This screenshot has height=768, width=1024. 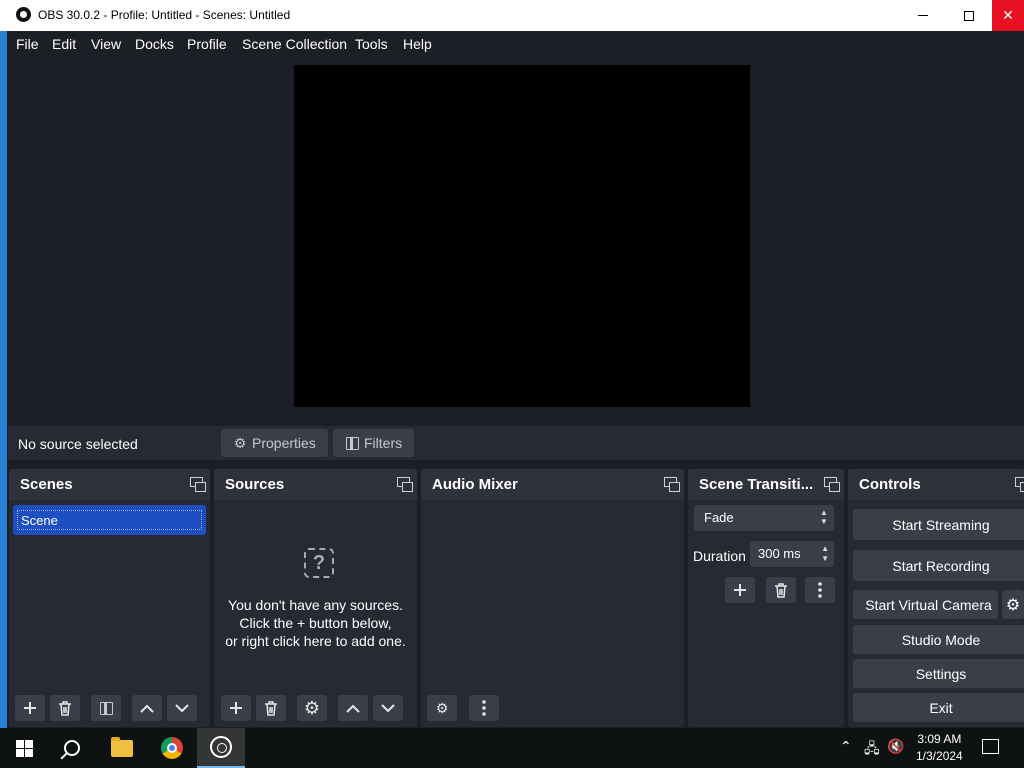 I want to click on file-explorer-button, so click(x=122, y=748).